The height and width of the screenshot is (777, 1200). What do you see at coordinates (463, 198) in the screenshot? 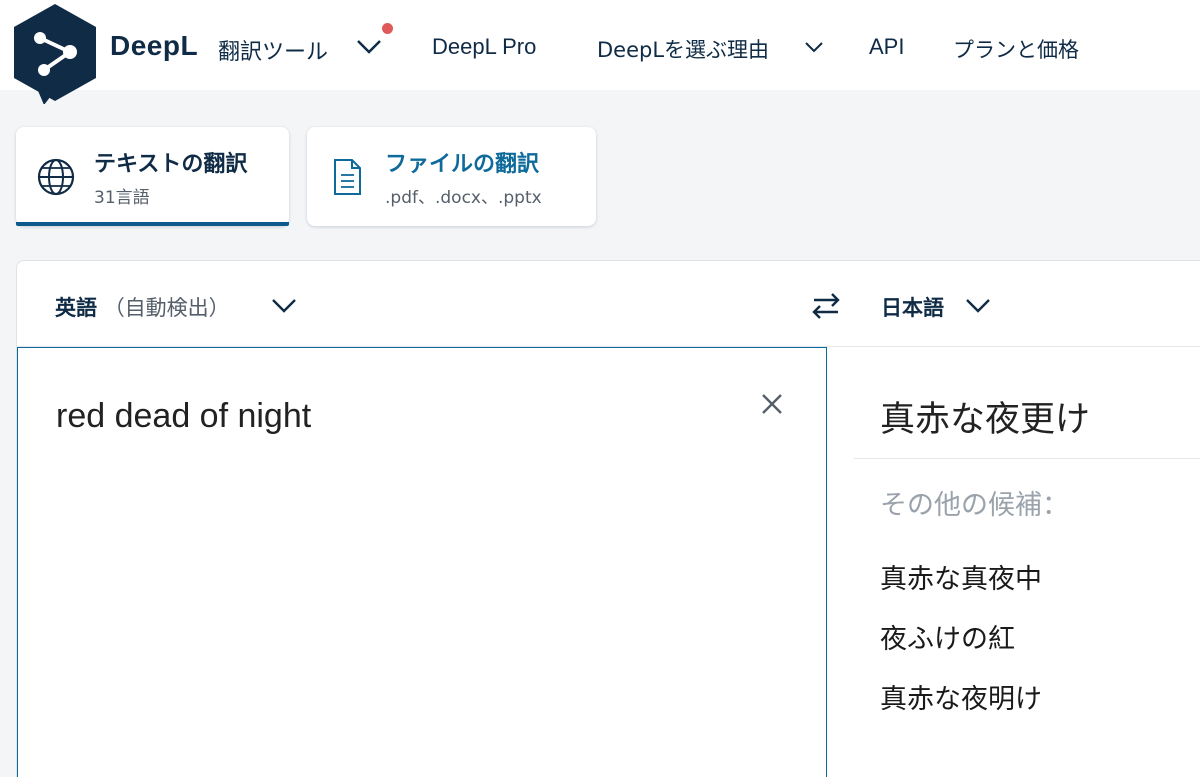
I see `tab-file-subtitle: .pdf、.docx、.pptx` at bounding box center [463, 198].